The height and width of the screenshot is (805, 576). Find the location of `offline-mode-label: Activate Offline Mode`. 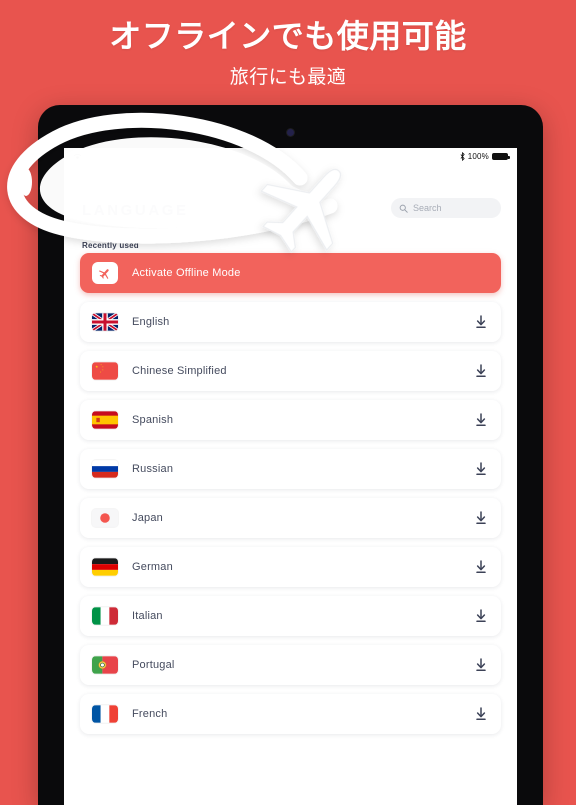

offline-mode-label: Activate Offline Mode is located at coordinates (186, 273).